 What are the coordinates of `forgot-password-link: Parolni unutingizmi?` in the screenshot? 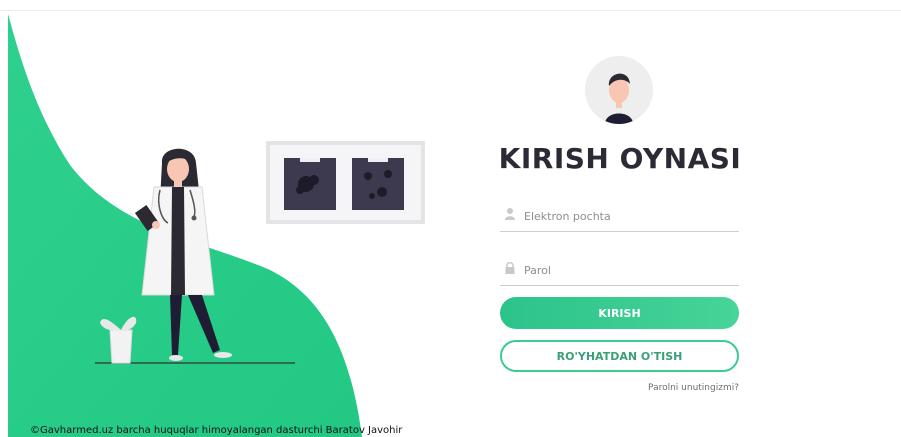 It's located at (669, 388).